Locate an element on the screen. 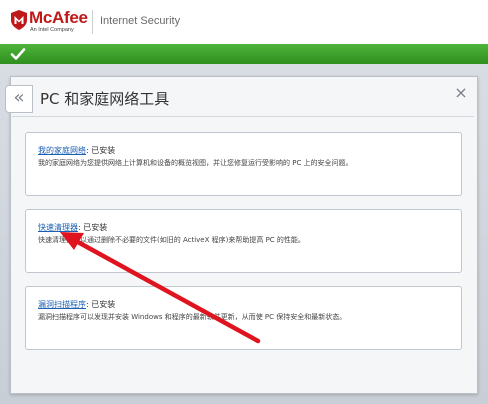 The width and height of the screenshot is (488, 404). product-name: Internet Security is located at coordinates (140, 21).